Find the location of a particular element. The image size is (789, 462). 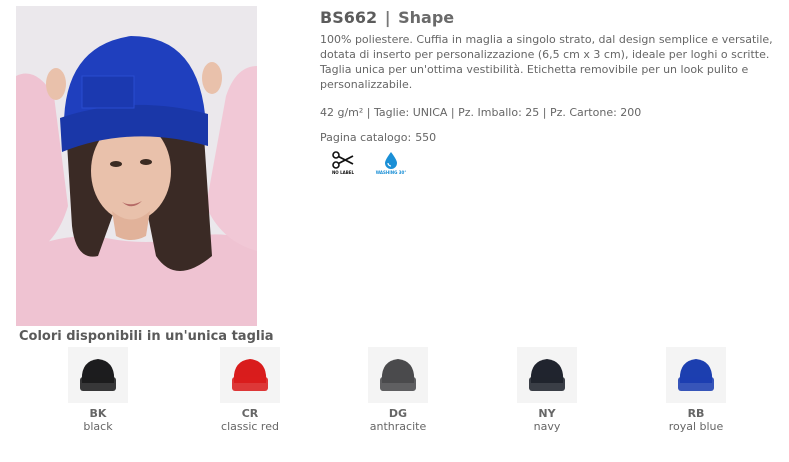

product-title: BS662 | Shape is located at coordinates (550, 18).